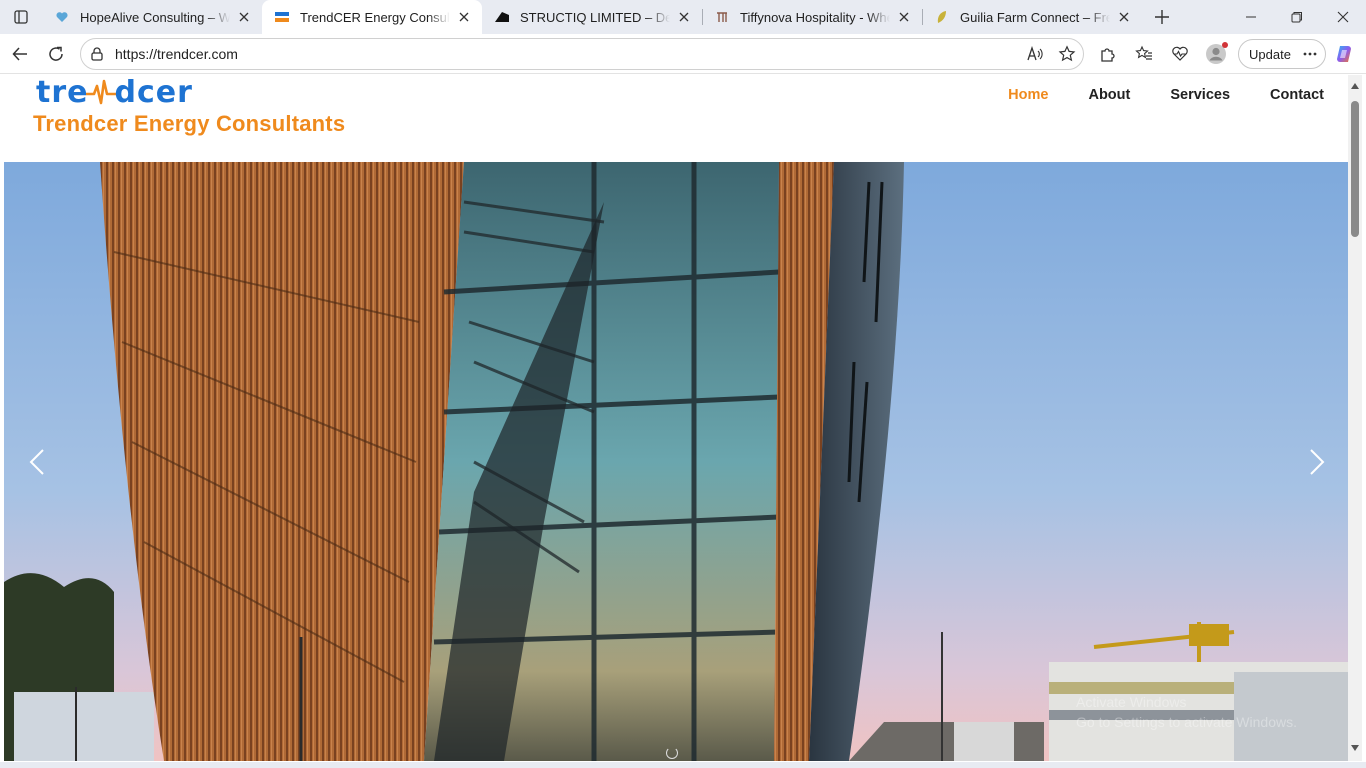 This screenshot has height=768, width=1366. I want to click on browser-toolbar: https://trendcer.com Update, so click(683, 54).